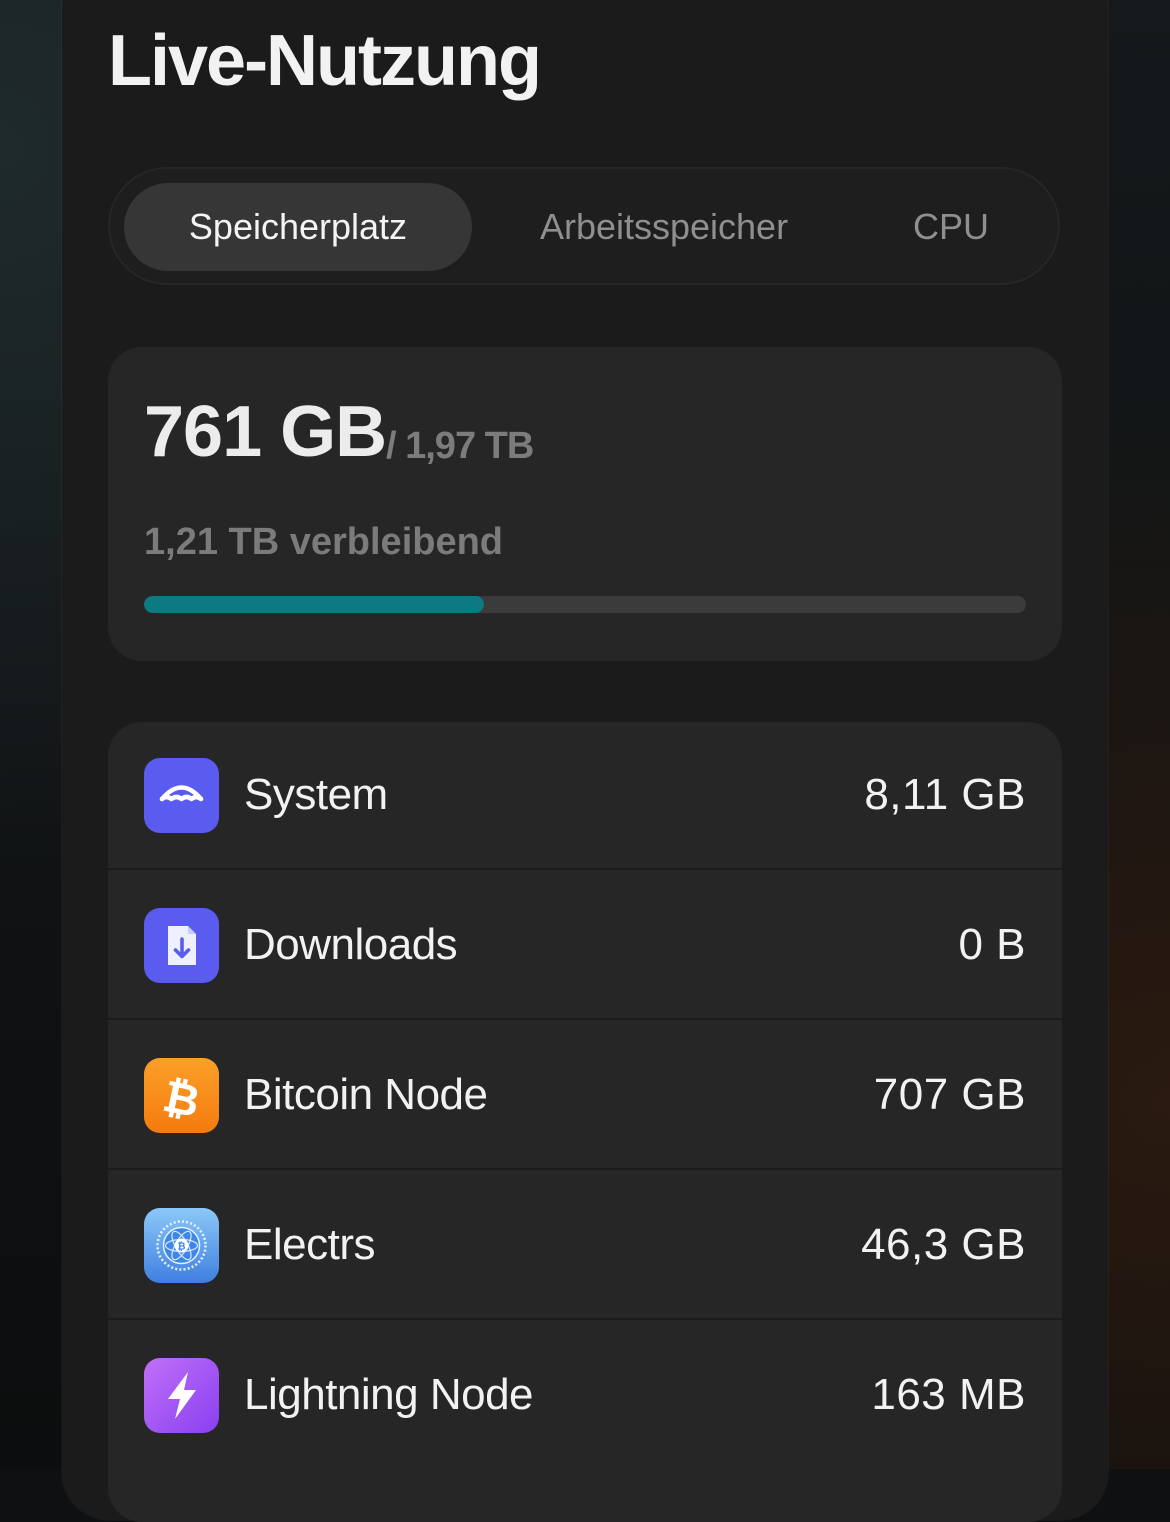  Describe the element at coordinates (943, 1245) in the screenshot. I see `app-size: 46,3 GB` at that location.